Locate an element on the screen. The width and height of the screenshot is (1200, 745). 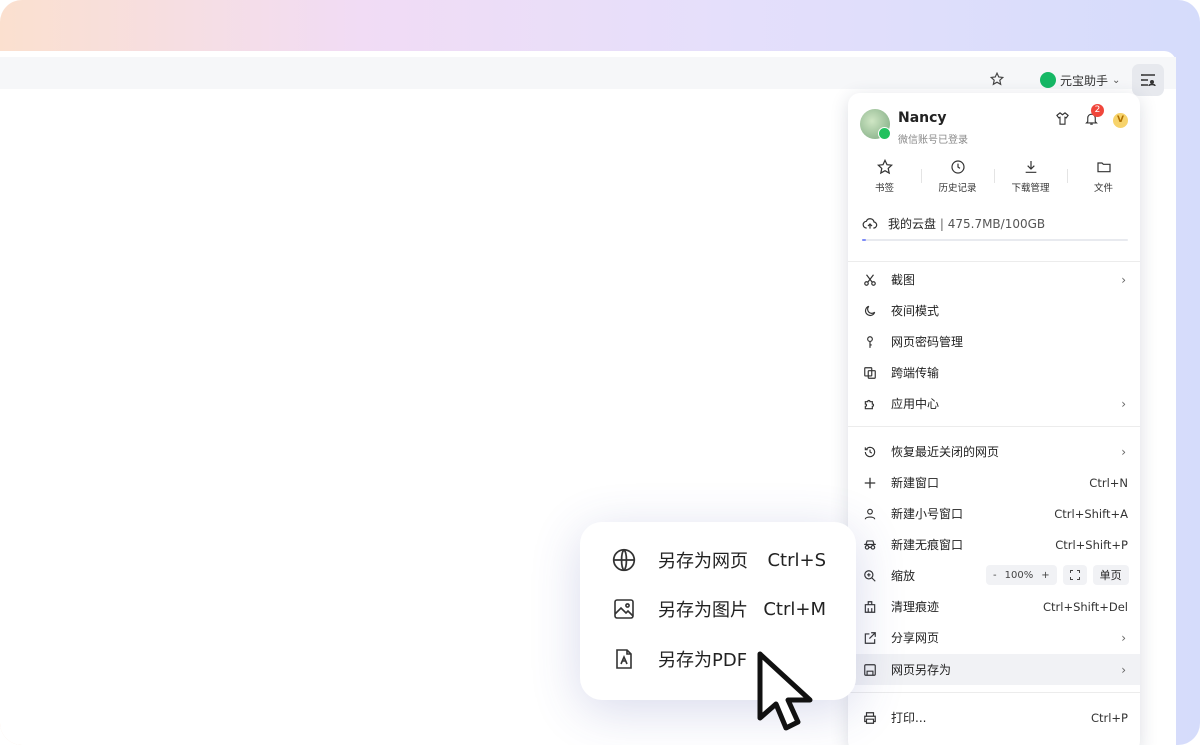
shortcut: Ctrl+M is located at coordinates (794, 609).